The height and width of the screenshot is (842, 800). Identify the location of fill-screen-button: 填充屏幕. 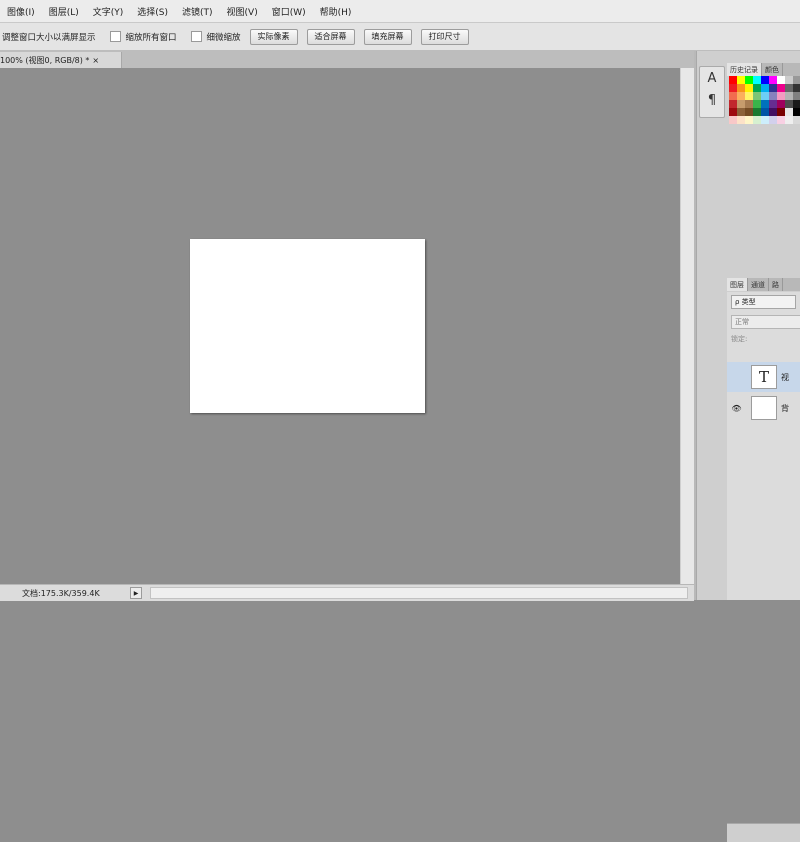
(387, 36).